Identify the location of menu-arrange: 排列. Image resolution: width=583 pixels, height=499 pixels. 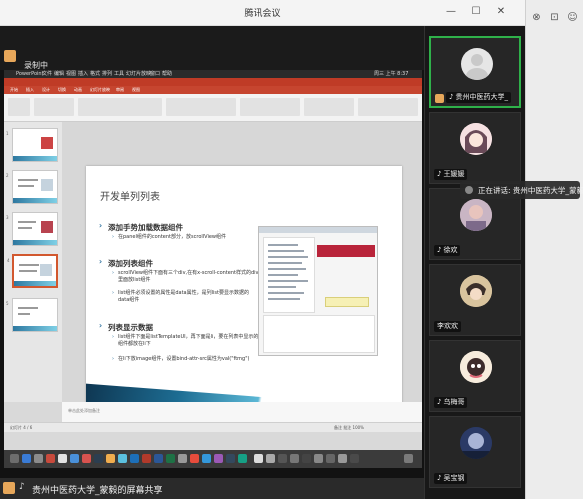
(107, 74).